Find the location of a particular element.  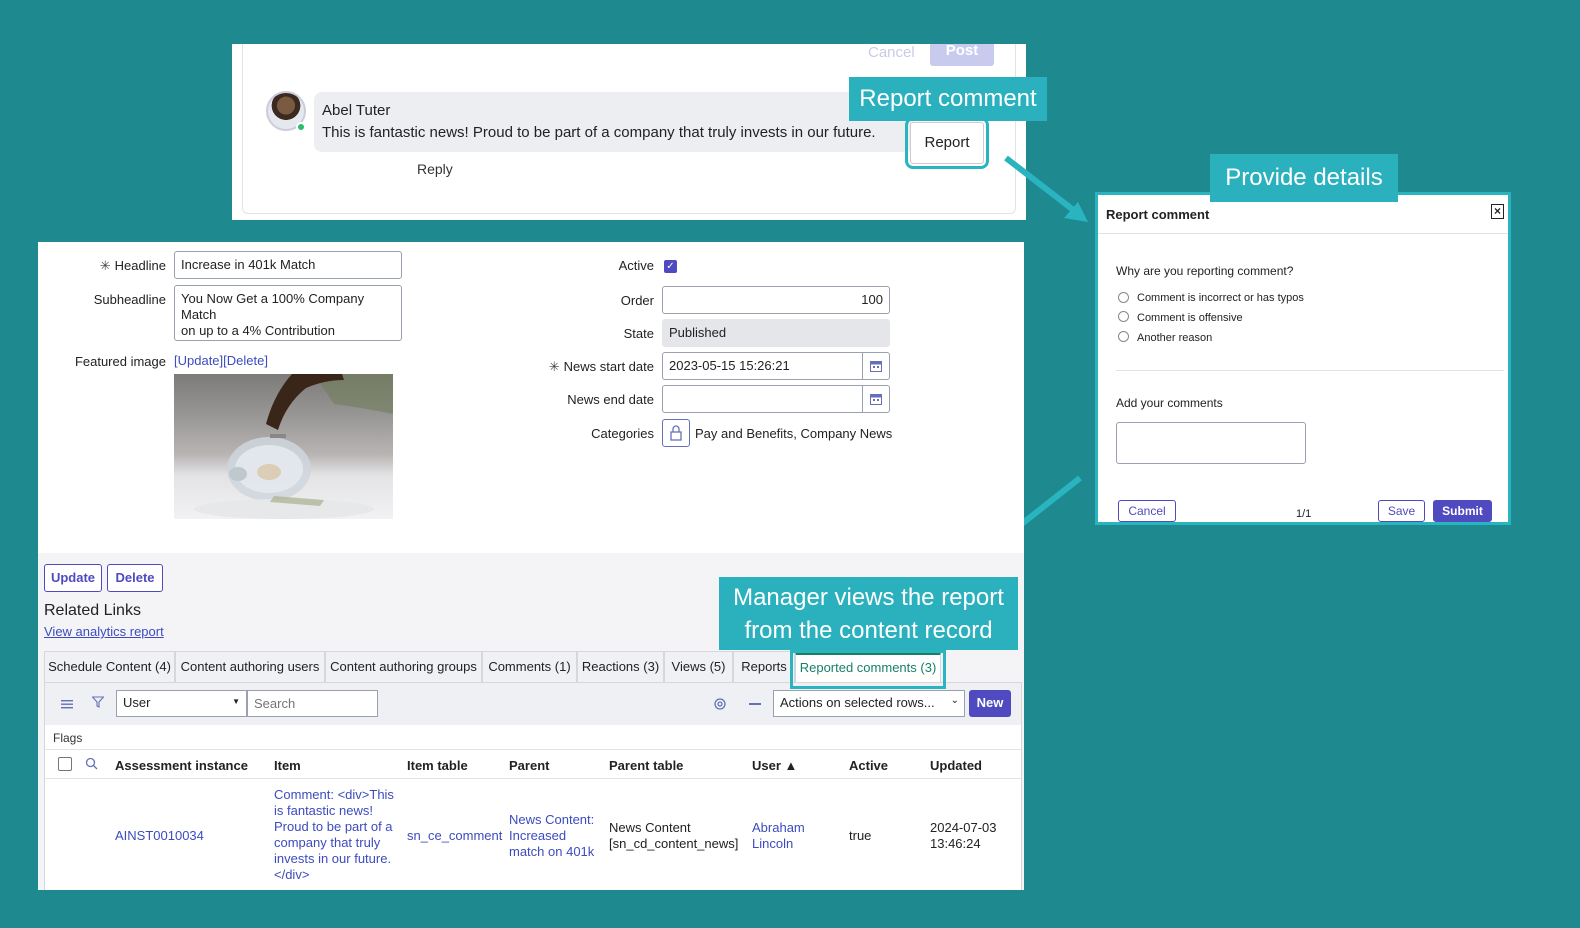

news-end-label: News end date is located at coordinates (610, 399).